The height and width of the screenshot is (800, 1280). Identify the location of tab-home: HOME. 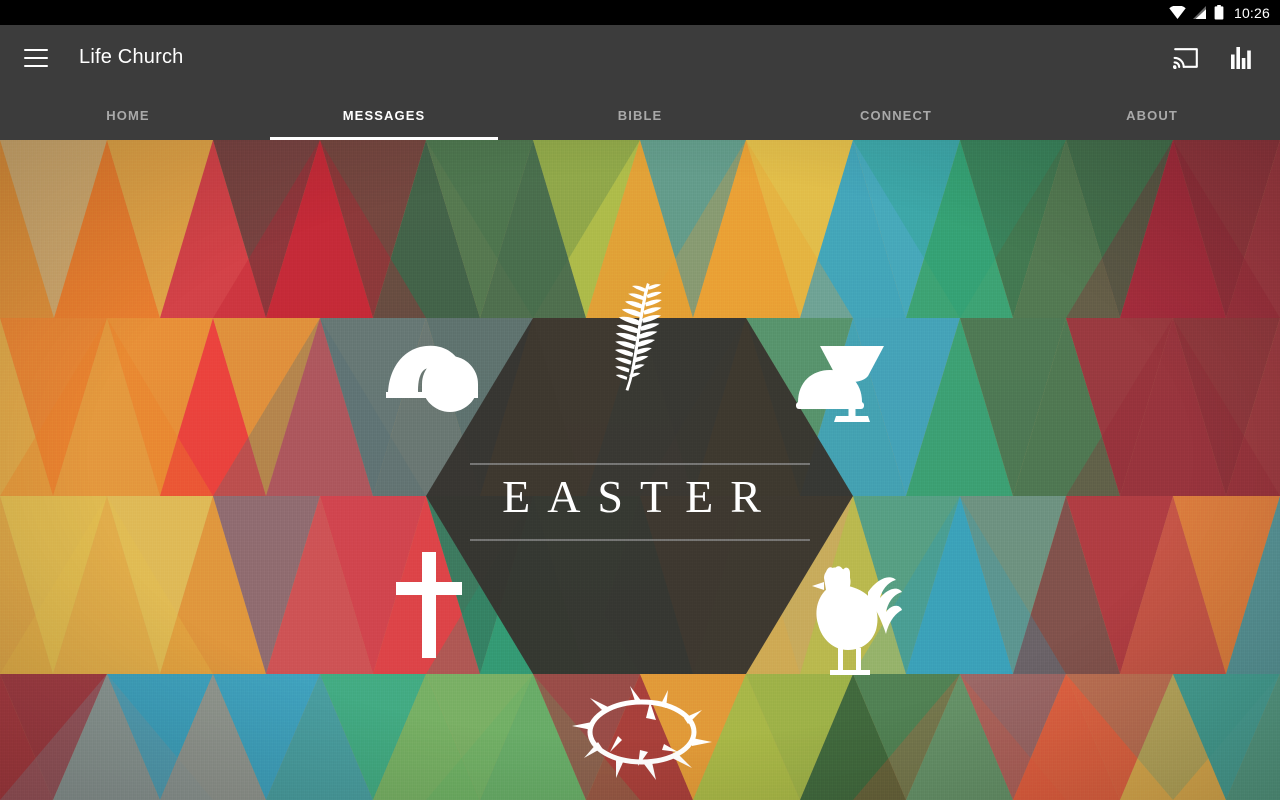
(128, 115).